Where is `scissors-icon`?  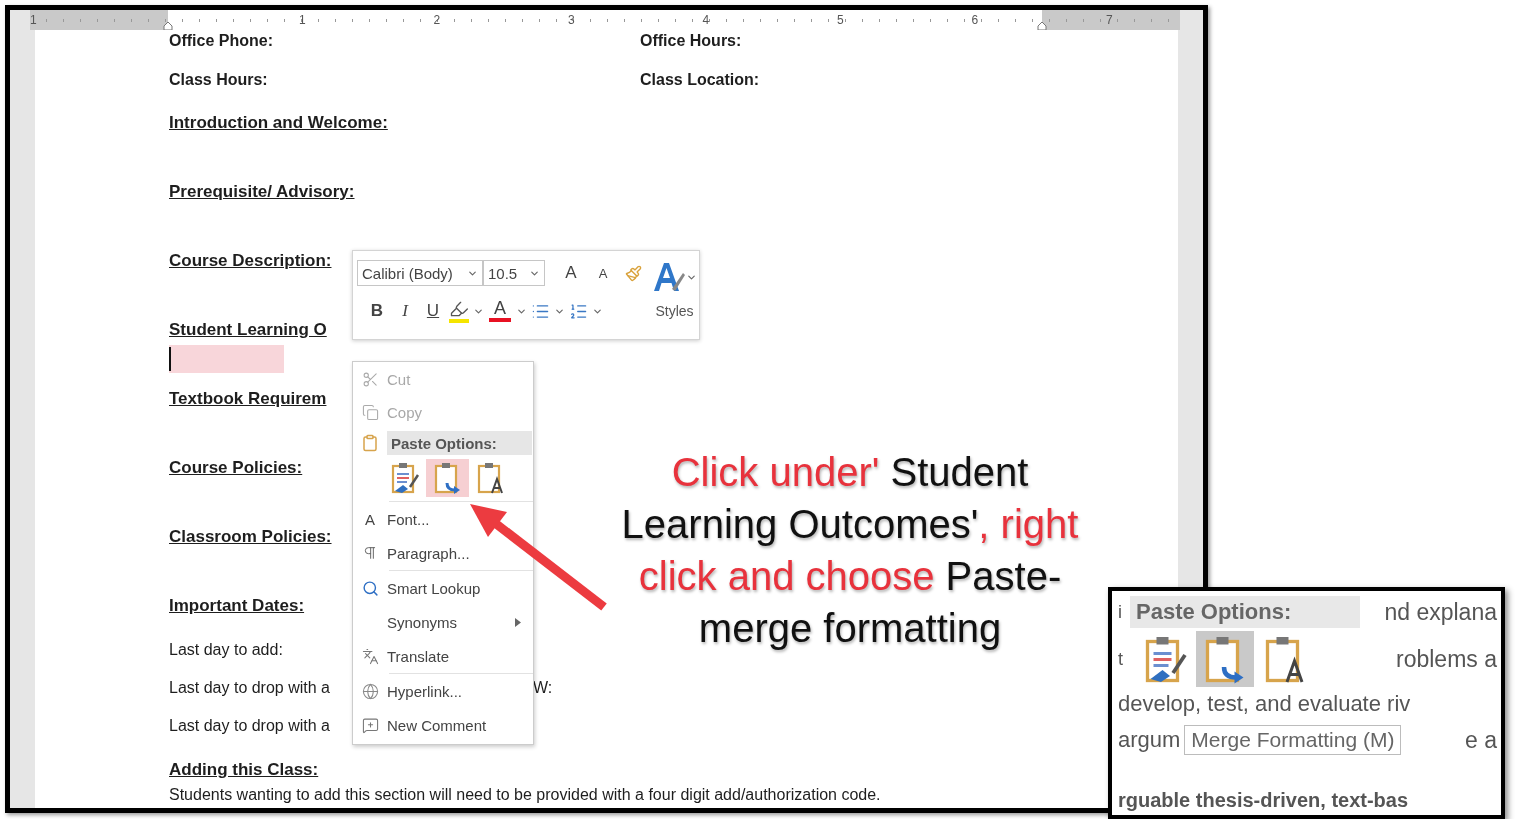
scissors-icon is located at coordinates (370, 379).